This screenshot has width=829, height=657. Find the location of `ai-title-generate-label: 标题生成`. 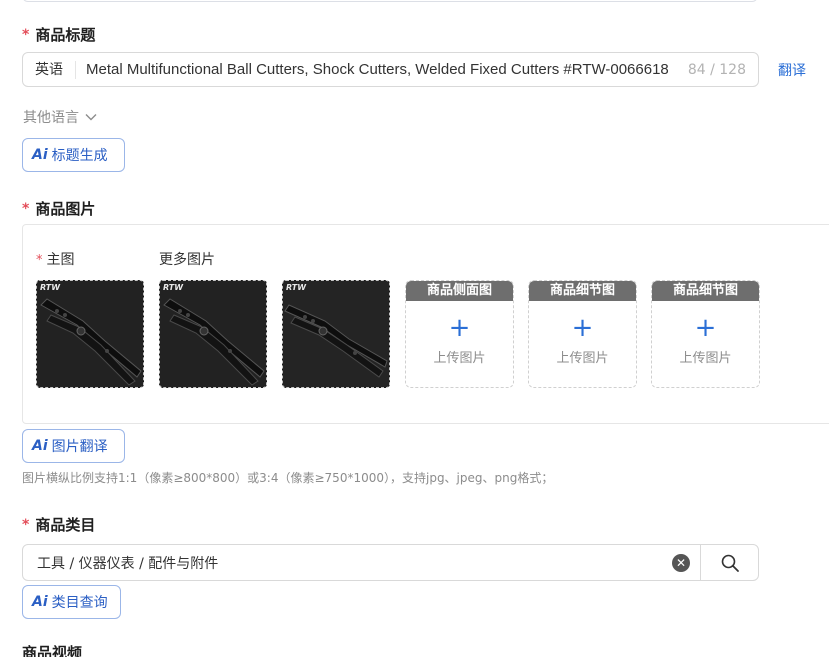

ai-title-generate-label: 标题生成 is located at coordinates (79, 156).